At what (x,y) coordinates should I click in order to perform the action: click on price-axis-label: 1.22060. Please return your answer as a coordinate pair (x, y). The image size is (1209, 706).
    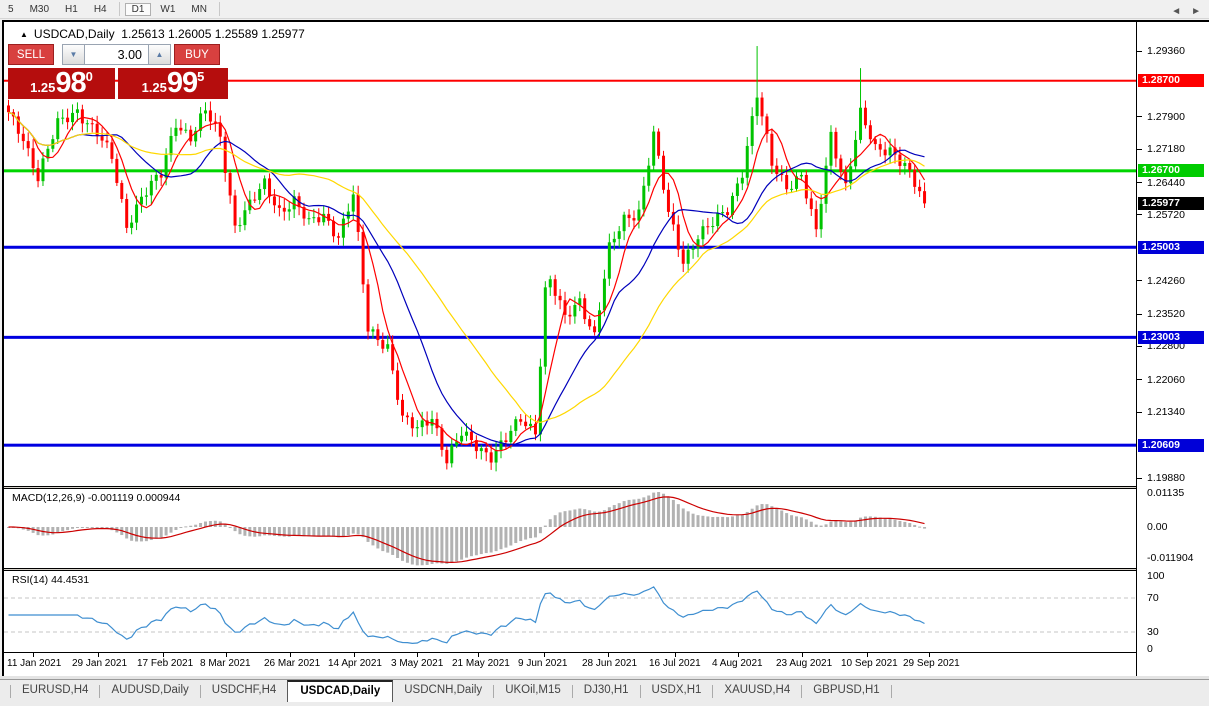
    Looking at the image, I should click on (1166, 379).